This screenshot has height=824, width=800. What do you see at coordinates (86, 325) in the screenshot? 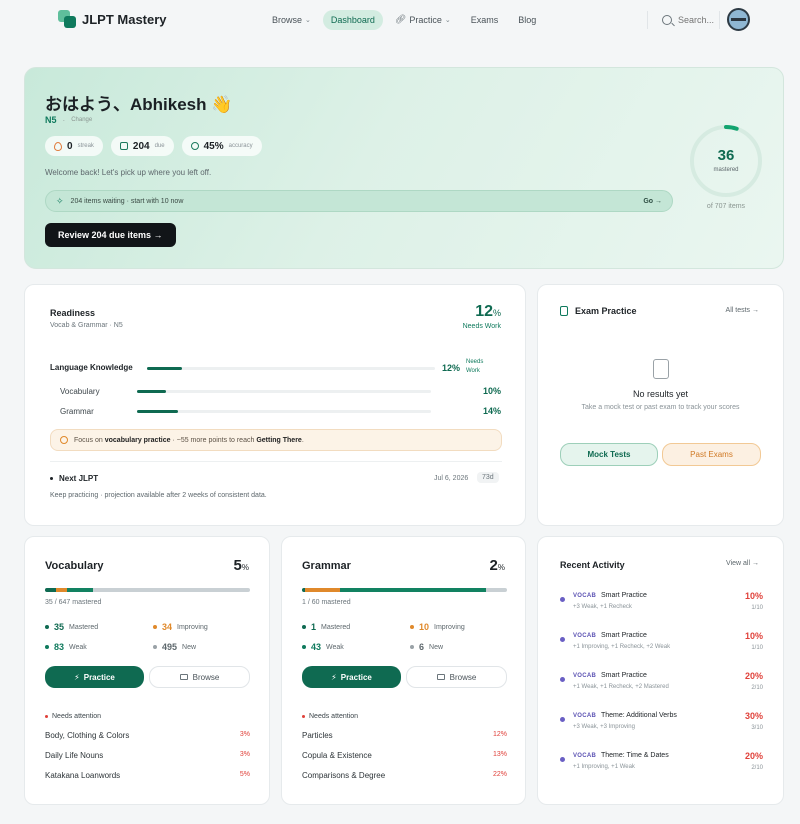
I see `readiness-subtitle: Vocab & Grammar · N5` at bounding box center [86, 325].